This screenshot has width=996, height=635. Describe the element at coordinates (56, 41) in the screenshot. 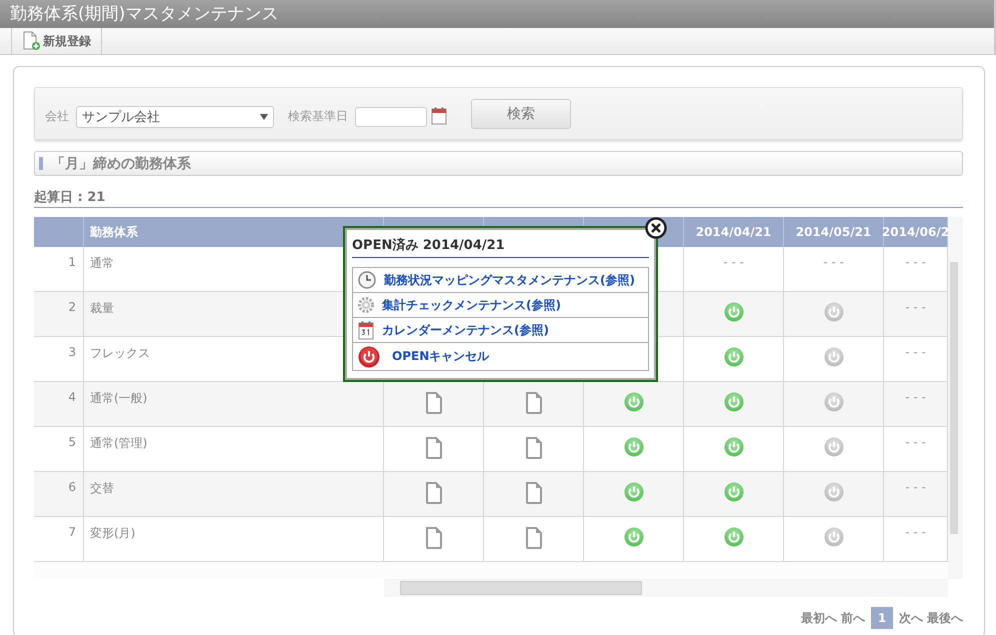

I see `new-entry-button: 新規登録` at that location.